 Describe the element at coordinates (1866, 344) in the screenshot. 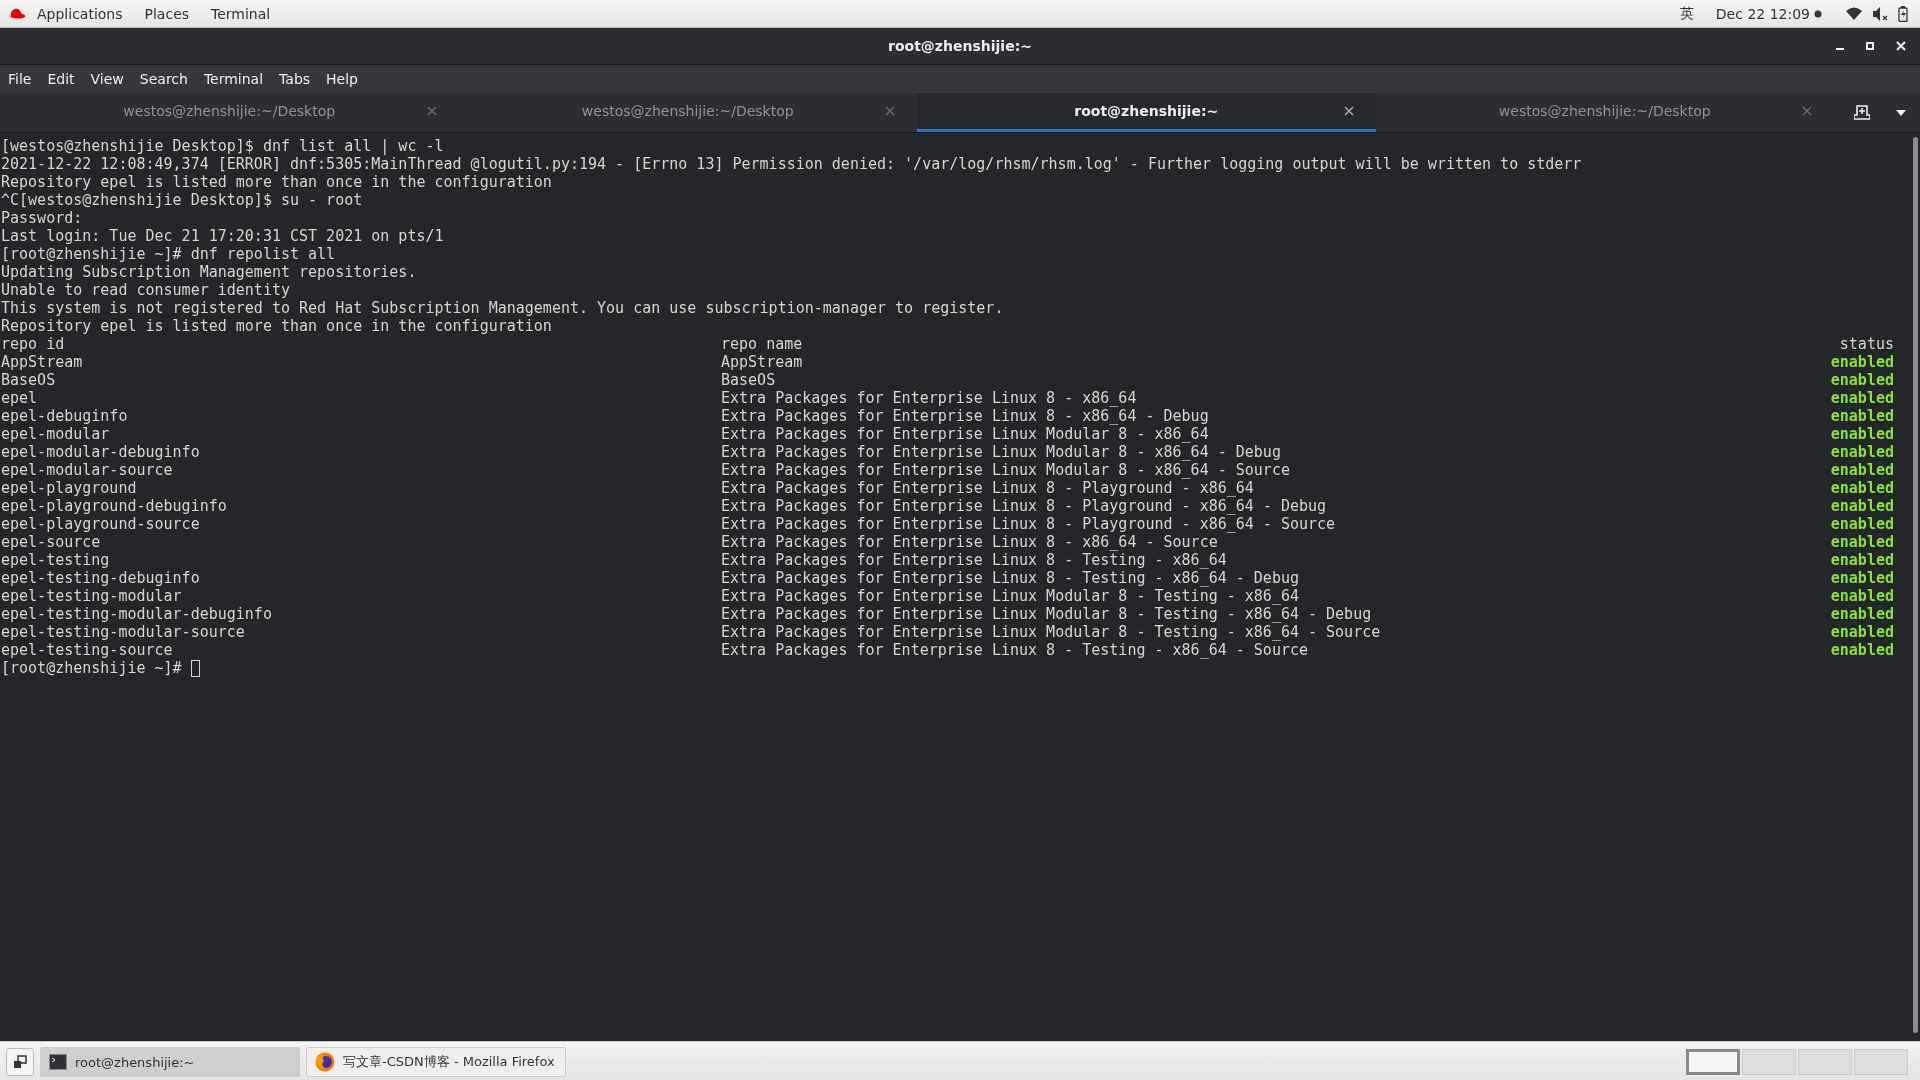

I see `column-header: status` at that location.